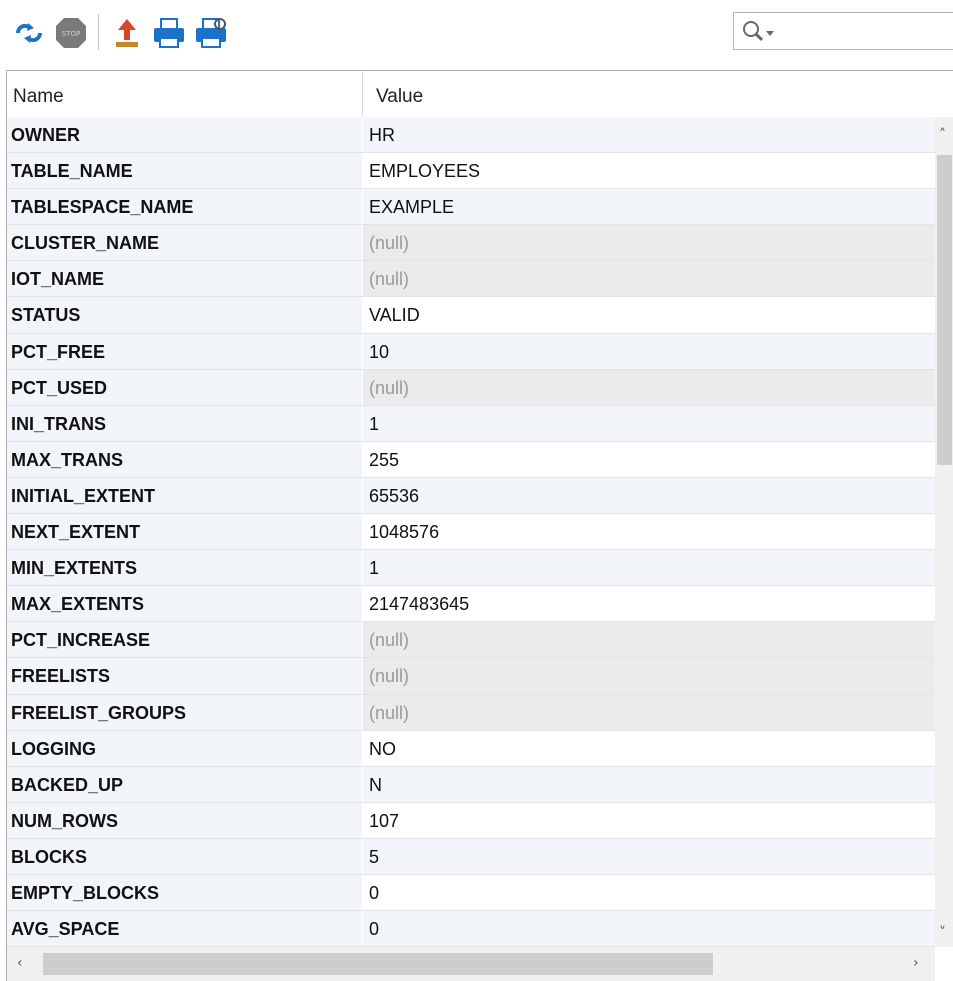  I want to click on refresh-icon, so click(29, 33).